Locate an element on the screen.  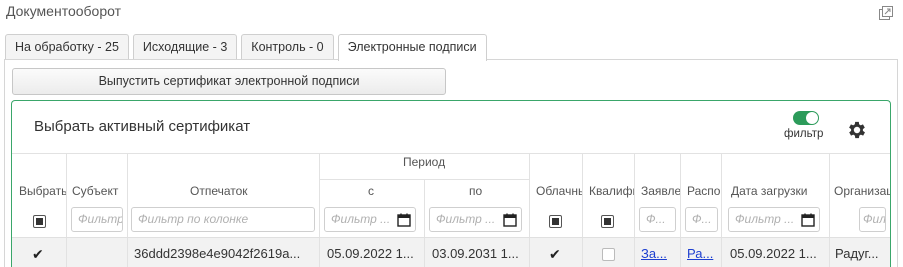
filter-toggle is located at coordinates (806, 118).